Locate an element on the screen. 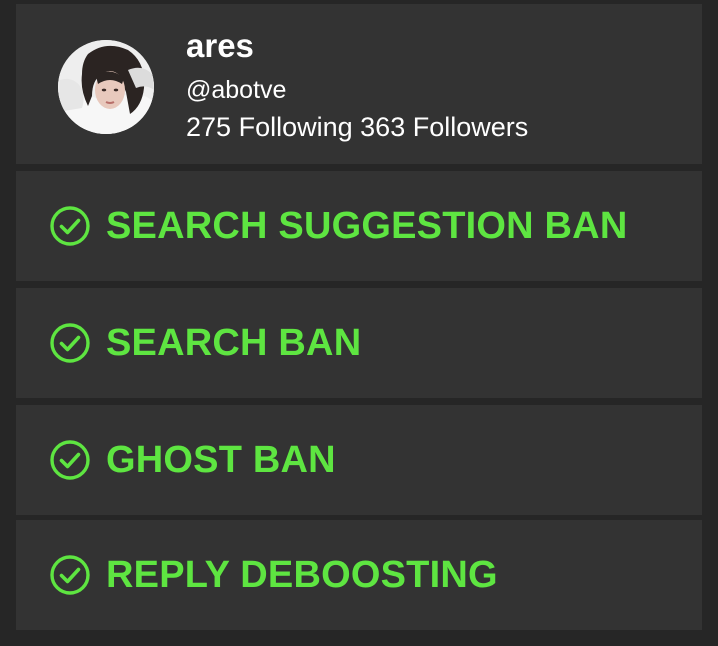 The height and width of the screenshot is (646, 718). followers-count: 363 is located at coordinates (383, 127).